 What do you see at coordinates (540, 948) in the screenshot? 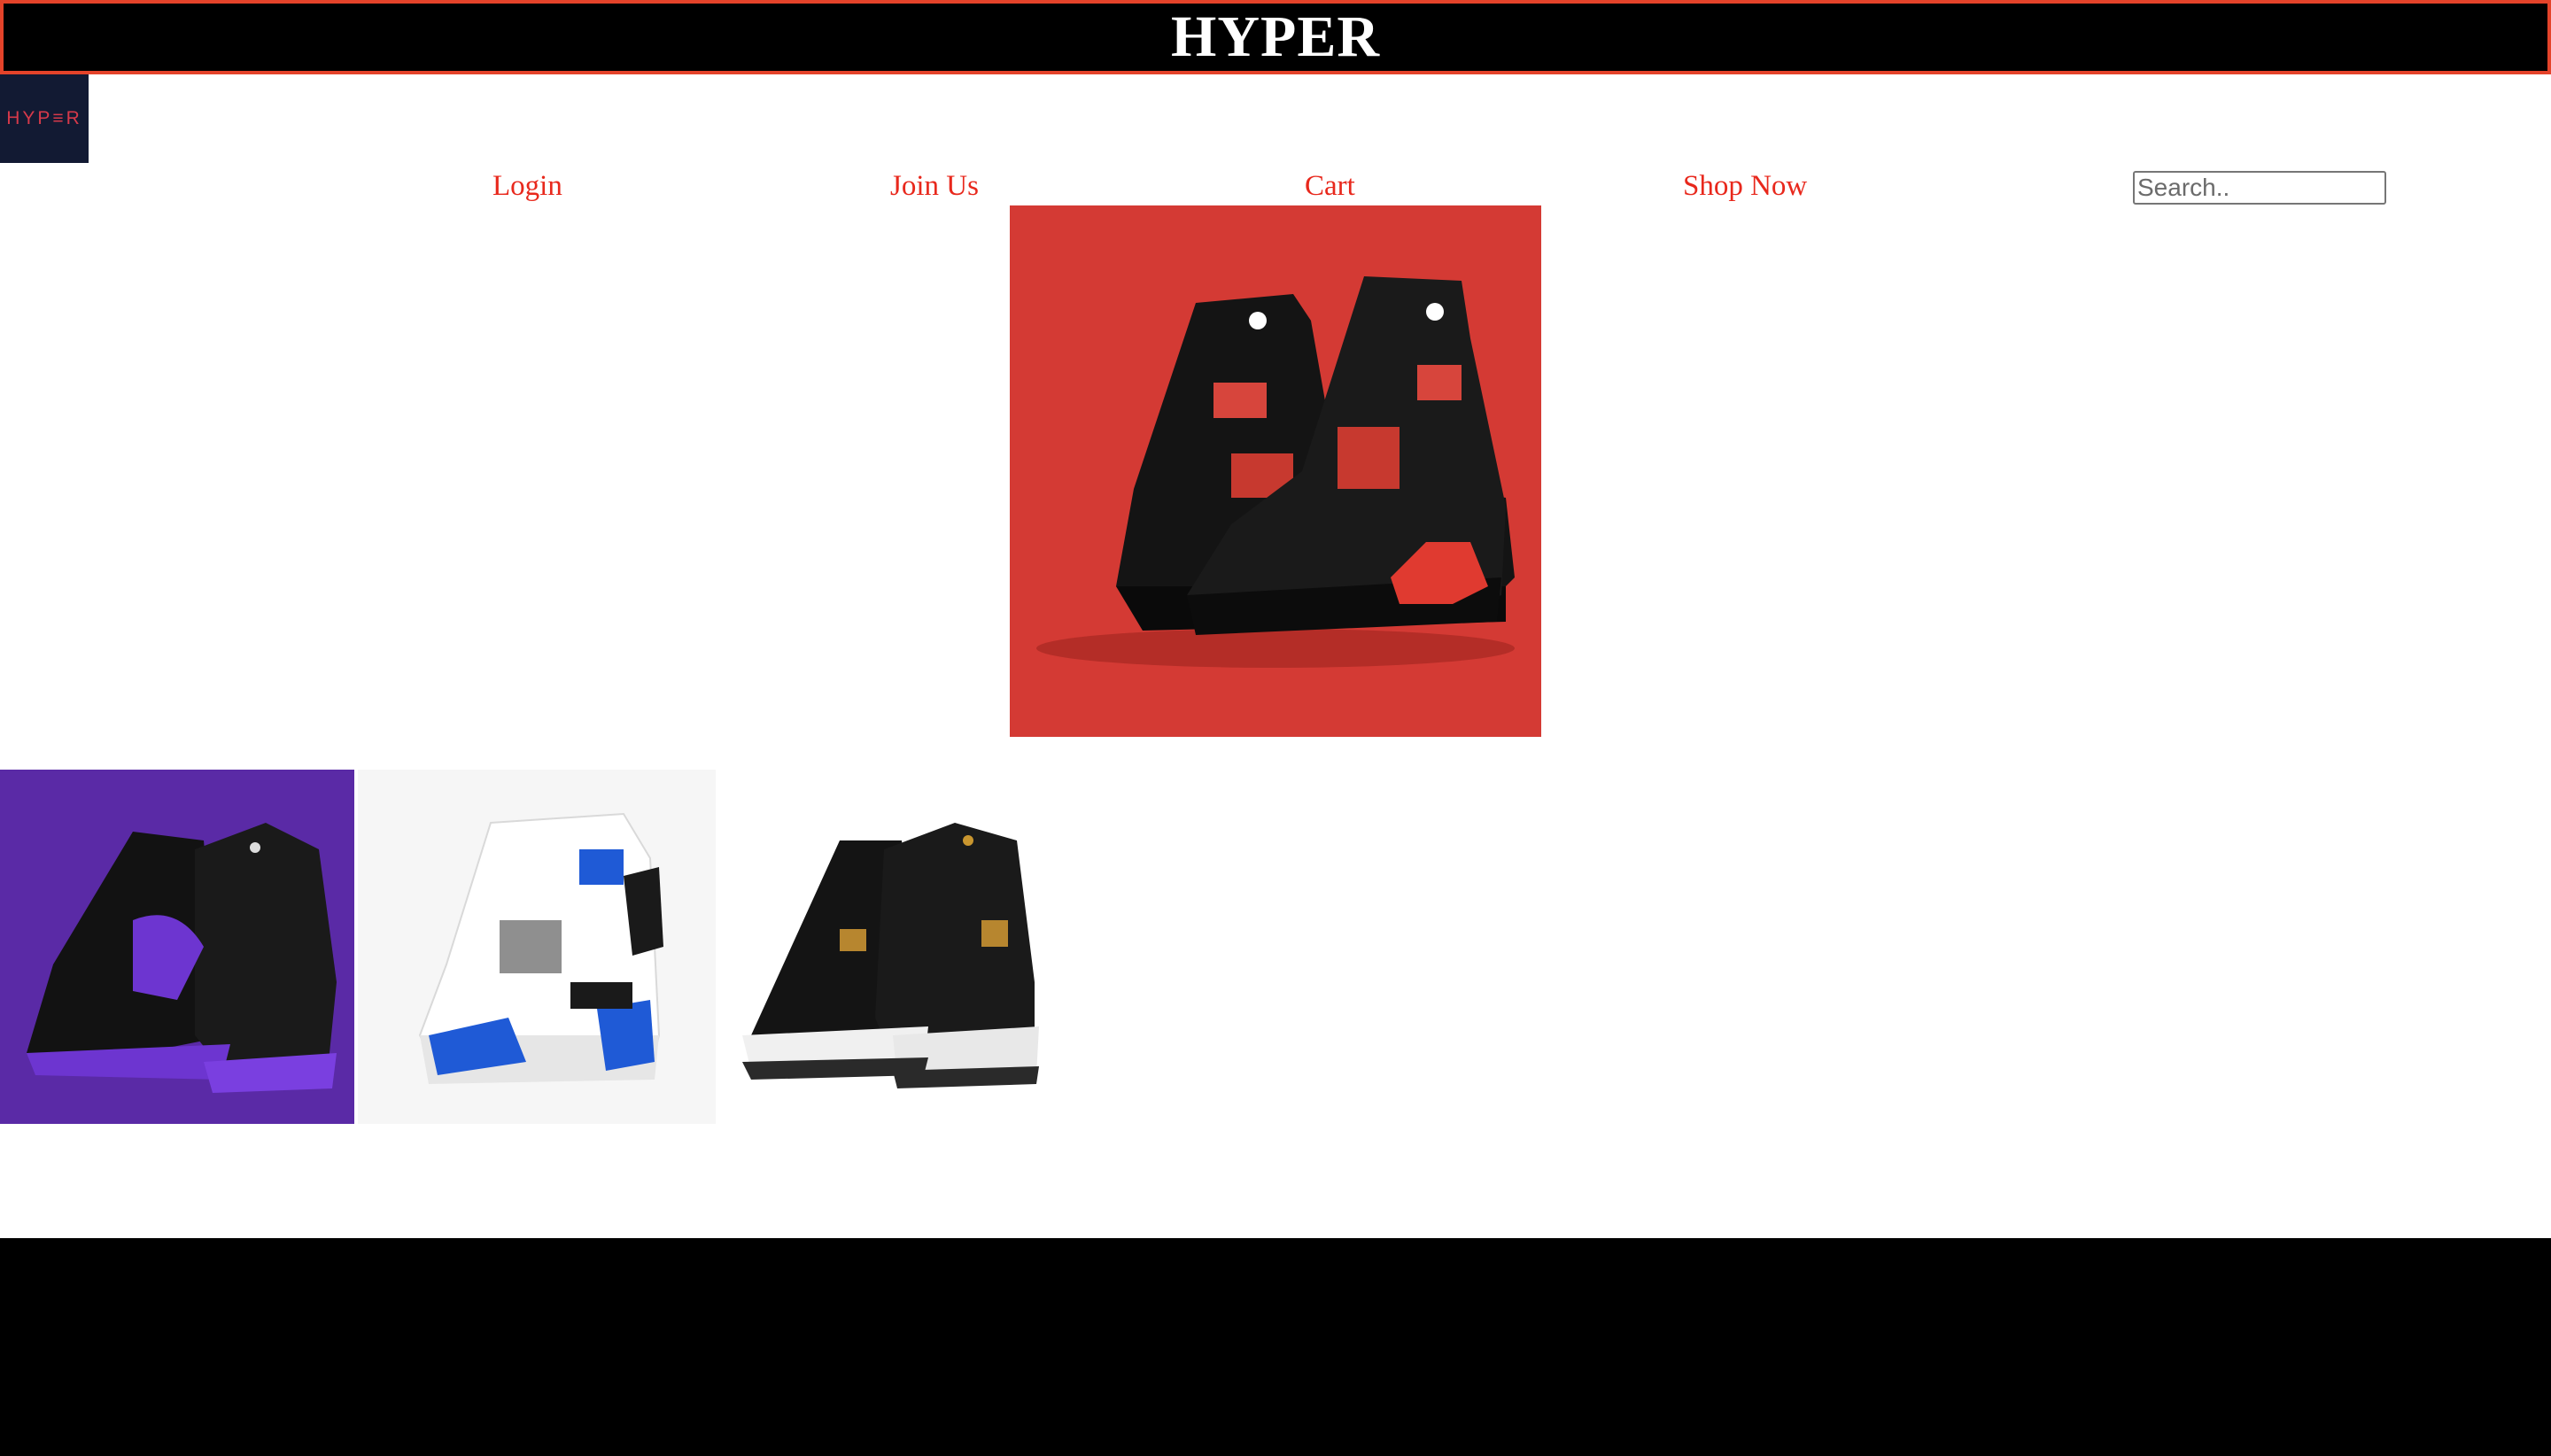
I see `white-blue-sneaker-icon` at bounding box center [540, 948].